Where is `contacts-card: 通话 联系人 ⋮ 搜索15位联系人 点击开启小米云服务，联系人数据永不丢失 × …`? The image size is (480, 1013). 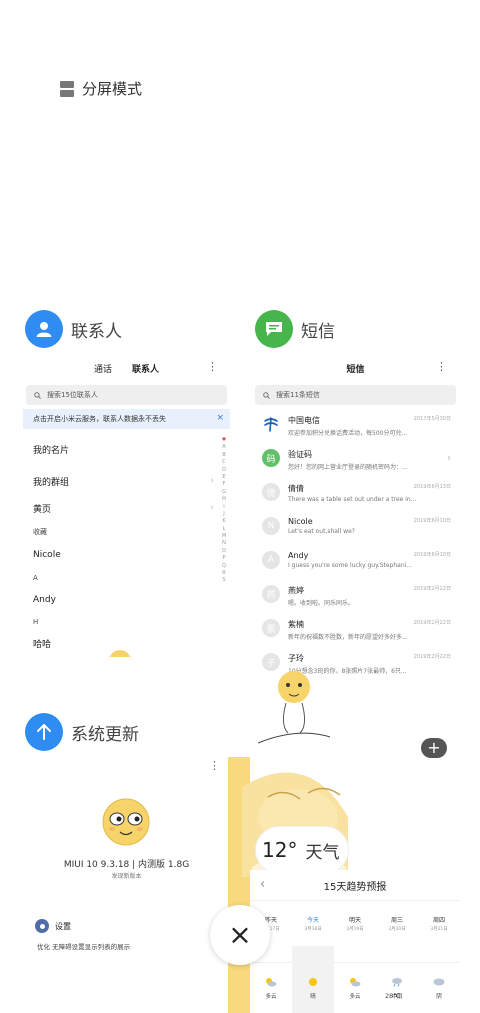 contacts-card: 通话 联系人 ⋮ 搜索15位联系人 点击开启小米云服务，联系人数据永不丢失 × … is located at coordinates (126, 507).